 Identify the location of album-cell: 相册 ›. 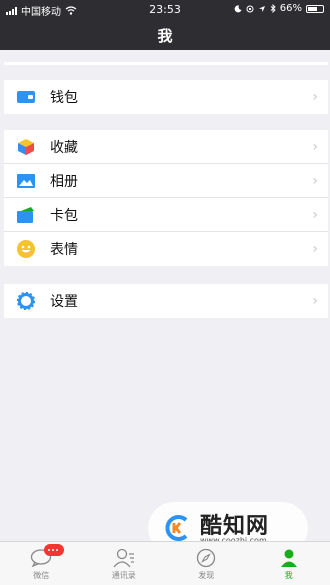
(166, 181).